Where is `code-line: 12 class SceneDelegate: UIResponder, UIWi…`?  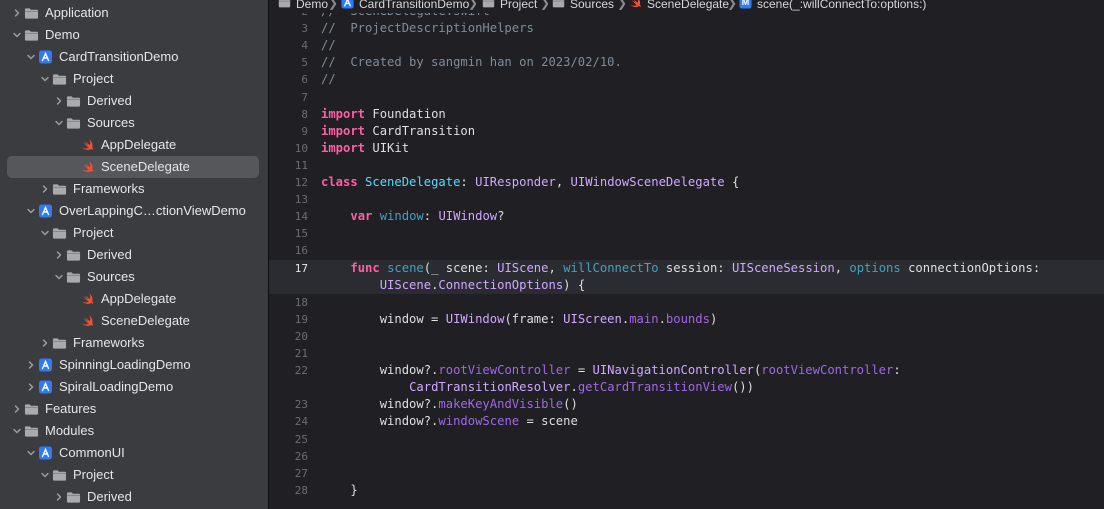
code-line: 12 class SceneDelegate: UIResponder, UIWi… is located at coordinates (686, 182).